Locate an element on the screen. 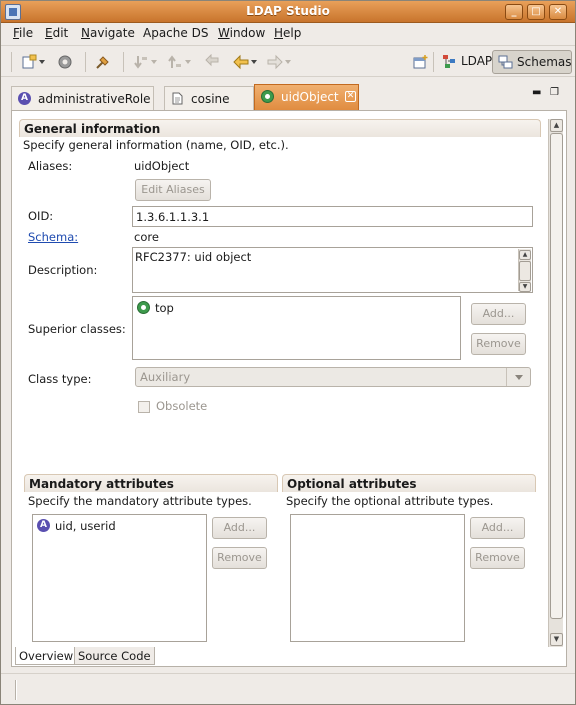 This screenshot has height=705, width=576. perspective-schemas-button: Schemas is located at coordinates (532, 62).